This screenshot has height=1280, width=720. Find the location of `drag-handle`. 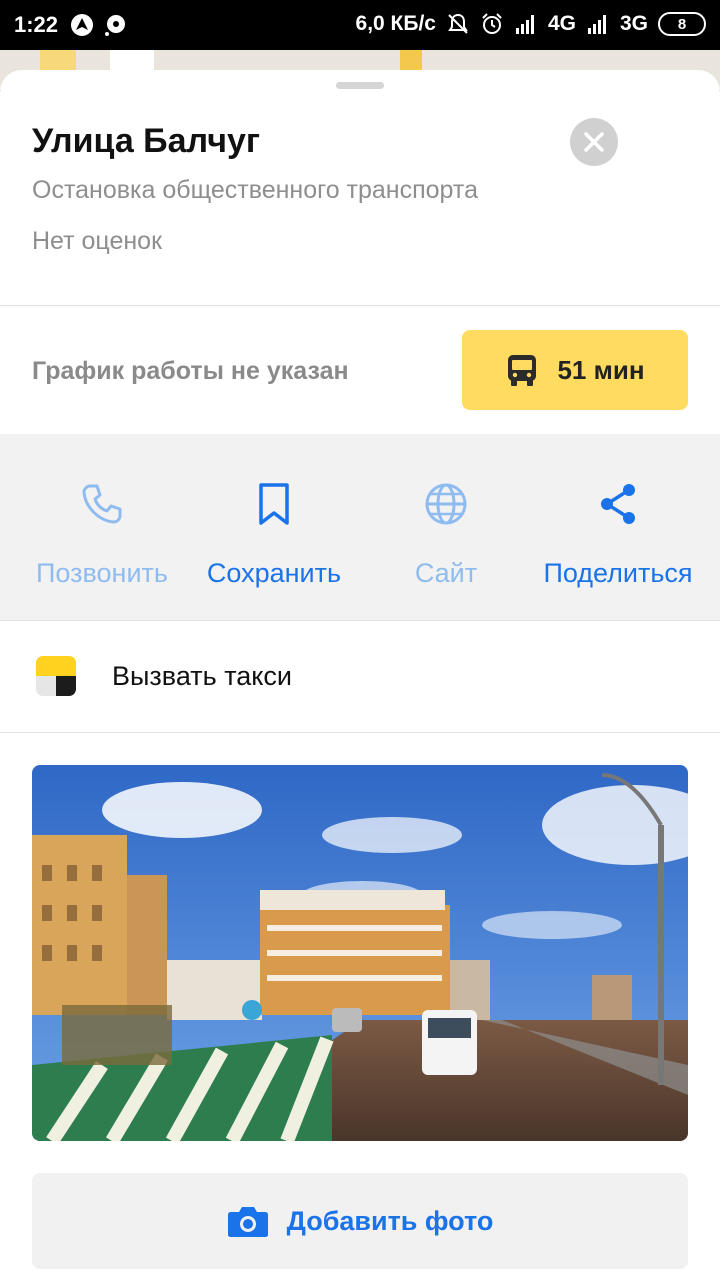

drag-handle is located at coordinates (360, 85).